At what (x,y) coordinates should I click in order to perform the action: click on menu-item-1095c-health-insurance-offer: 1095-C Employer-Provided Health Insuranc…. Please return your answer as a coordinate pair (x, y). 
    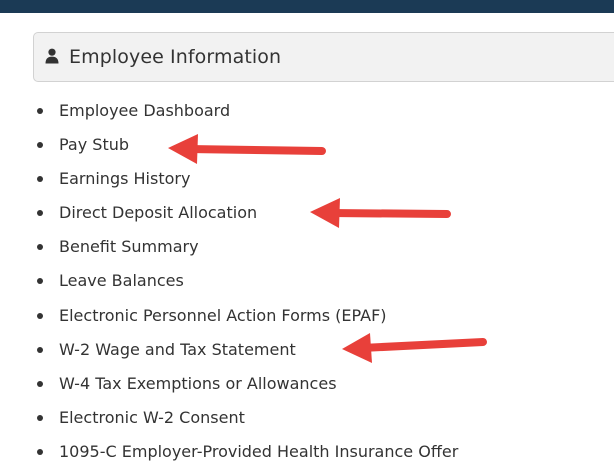
    Looking at the image, I should click on (229, 450).